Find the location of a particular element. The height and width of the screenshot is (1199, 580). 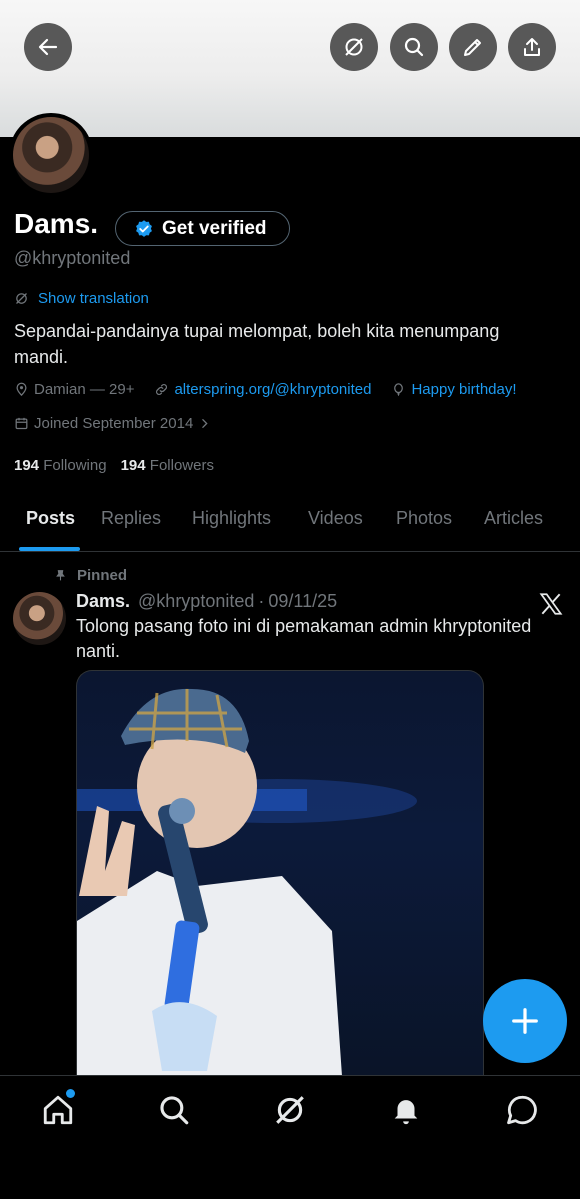

show-translation-label: Show translation is located at coordinates (93, 298).